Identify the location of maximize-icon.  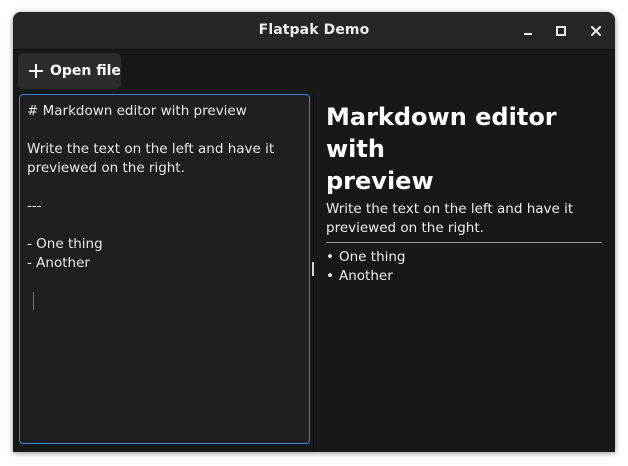
(561, 31).